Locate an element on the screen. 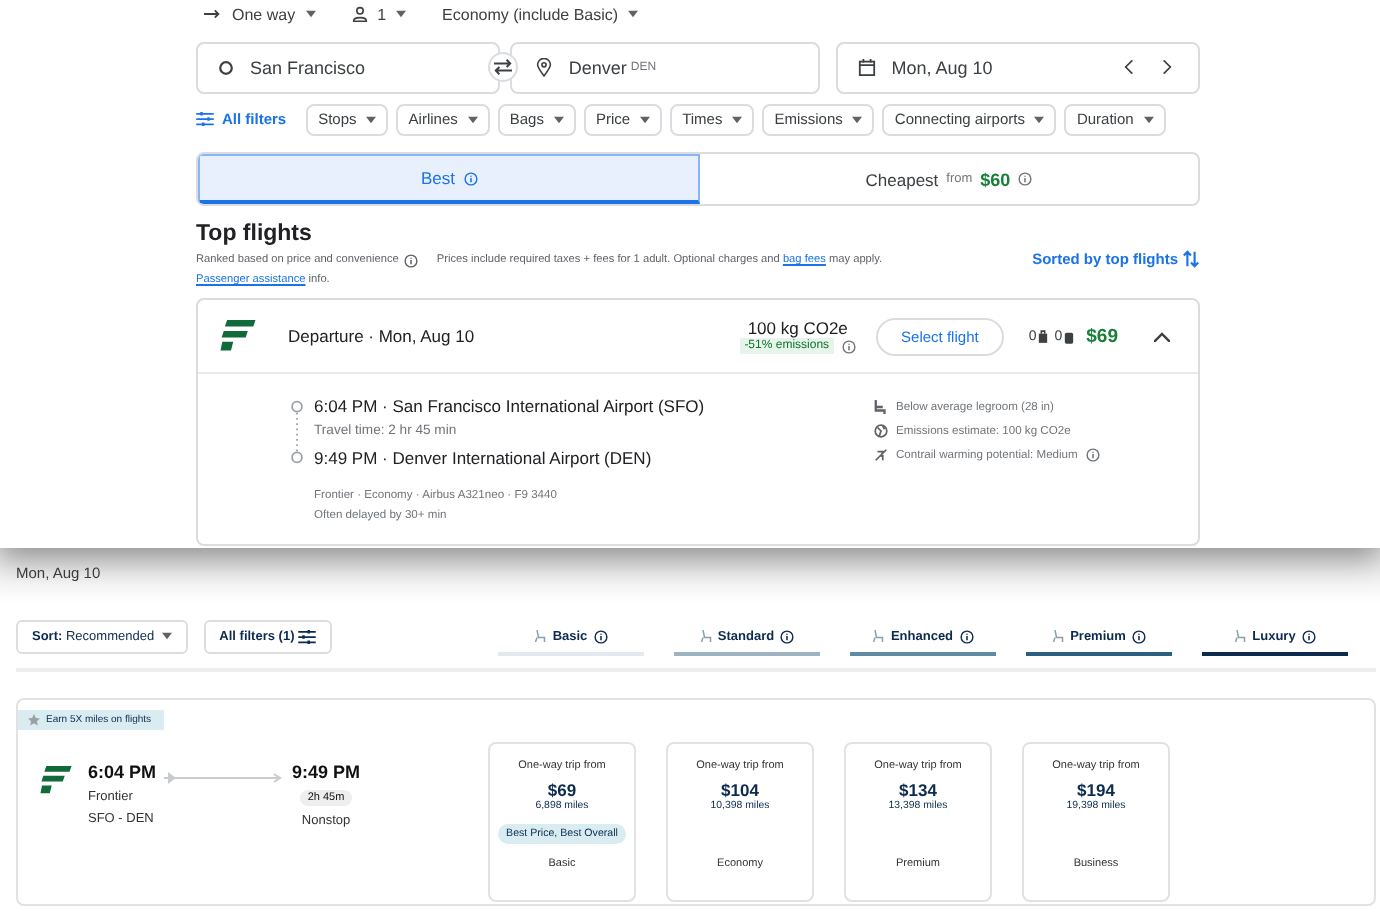  flight-price: $69 is located at coordinates (1102, 336).